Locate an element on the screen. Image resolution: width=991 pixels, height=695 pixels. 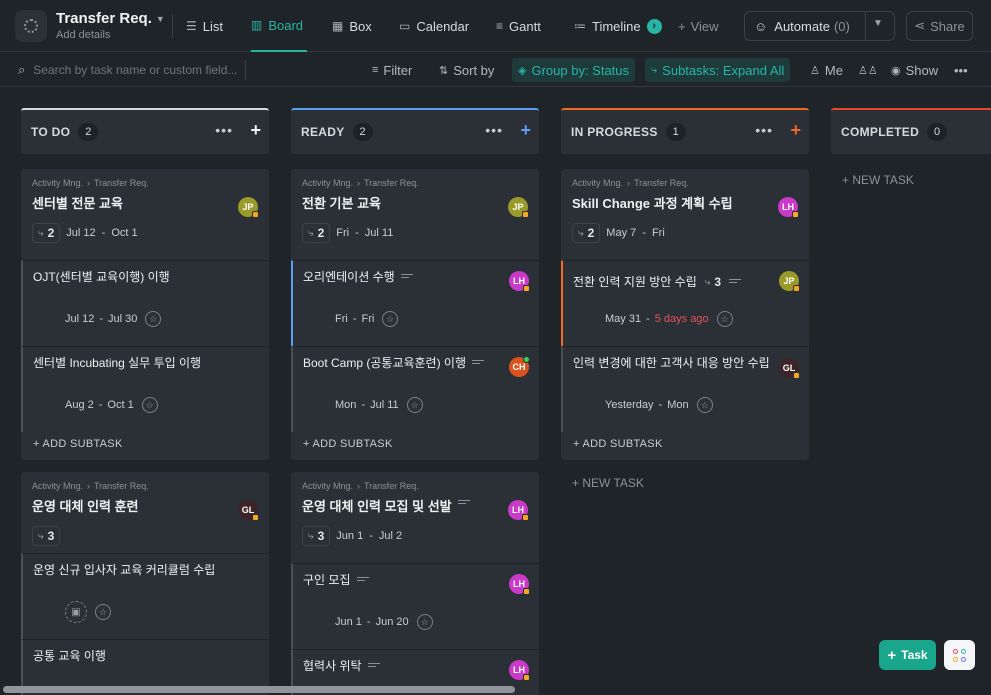
subtask-row: 운영 신규 입사자 교육 커리큘럼 수립 ▣ ☆ is located at coordinates (145, 596).